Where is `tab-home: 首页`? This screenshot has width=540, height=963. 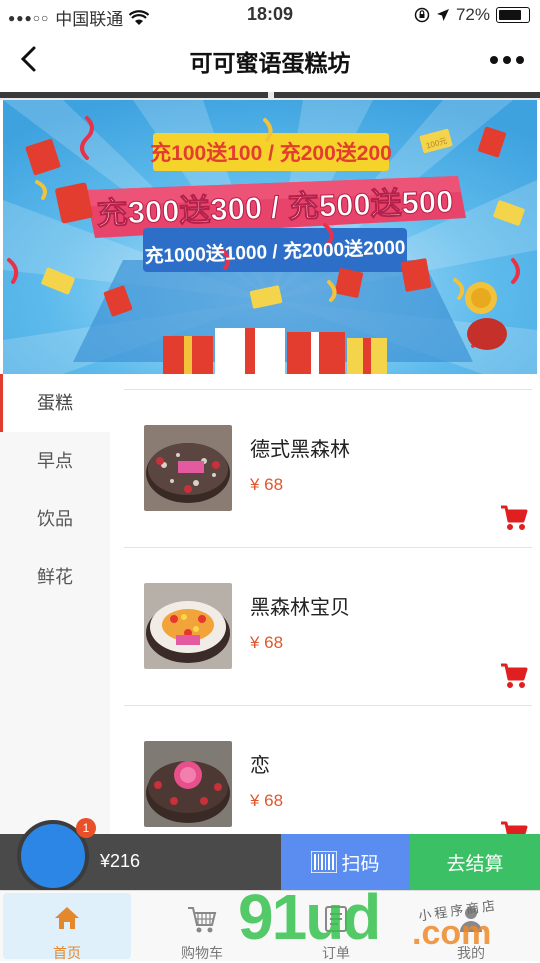 tab-home: 首页 is located at coordinates (67, 927).